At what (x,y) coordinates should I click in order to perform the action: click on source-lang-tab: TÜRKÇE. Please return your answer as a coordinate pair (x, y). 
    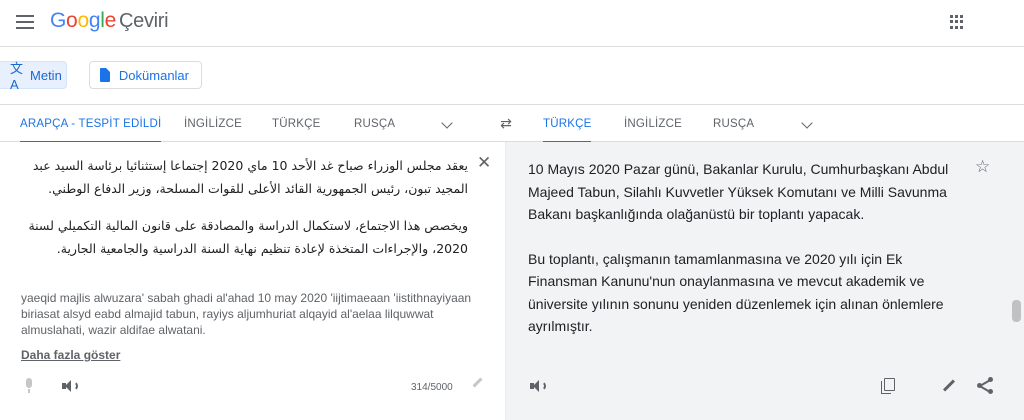
    Looking at the image, I should click on (296, 123).